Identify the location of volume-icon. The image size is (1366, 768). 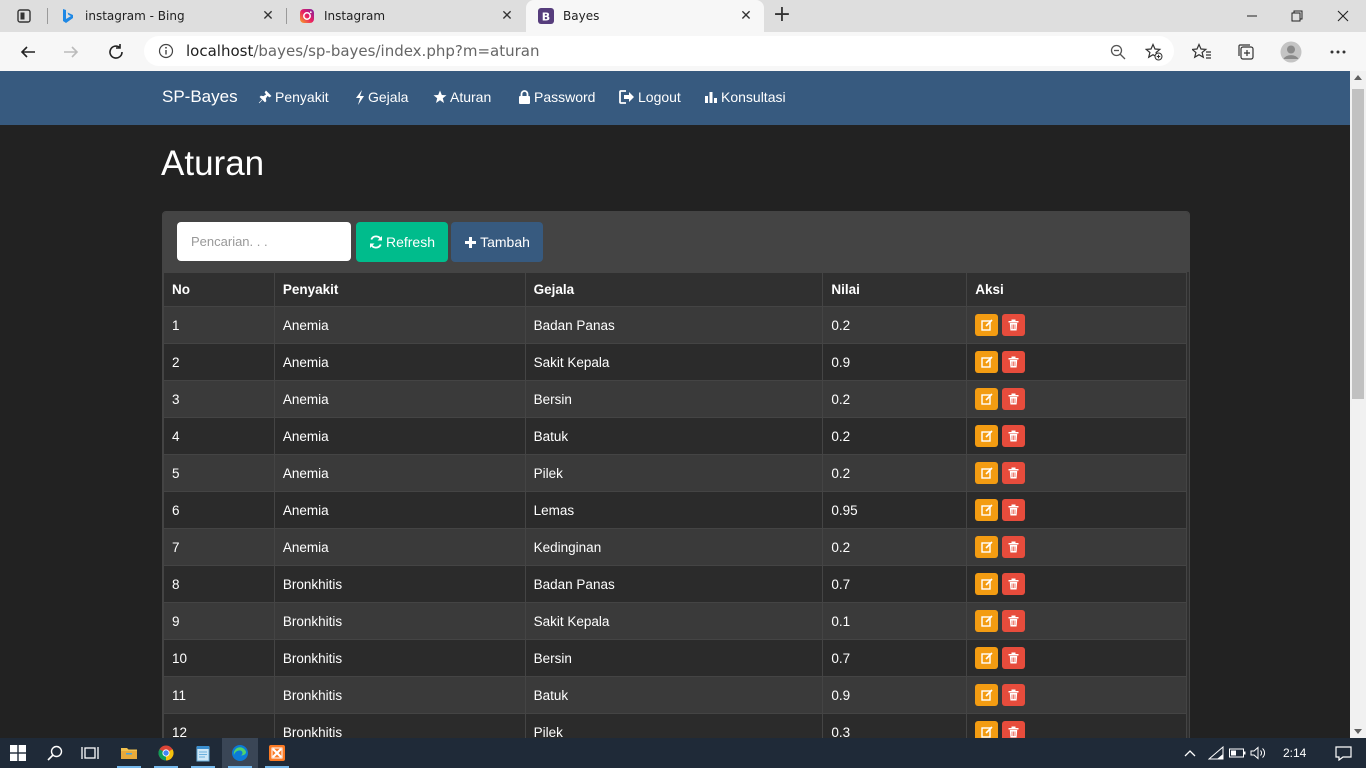
(1258, 753).